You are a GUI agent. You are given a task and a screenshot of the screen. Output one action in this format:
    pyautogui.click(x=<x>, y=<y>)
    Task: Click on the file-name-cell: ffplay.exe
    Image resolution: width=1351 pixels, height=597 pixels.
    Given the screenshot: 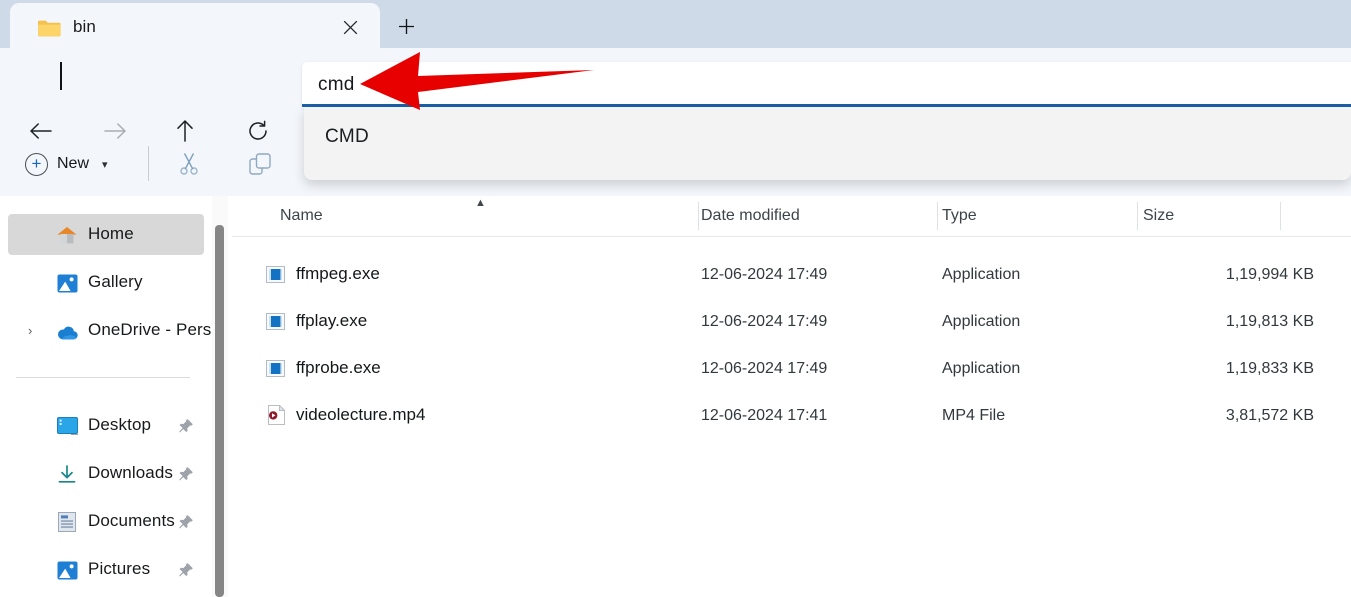 What is the action you would take?
    pyautogui.click(x=316, y=321)
    